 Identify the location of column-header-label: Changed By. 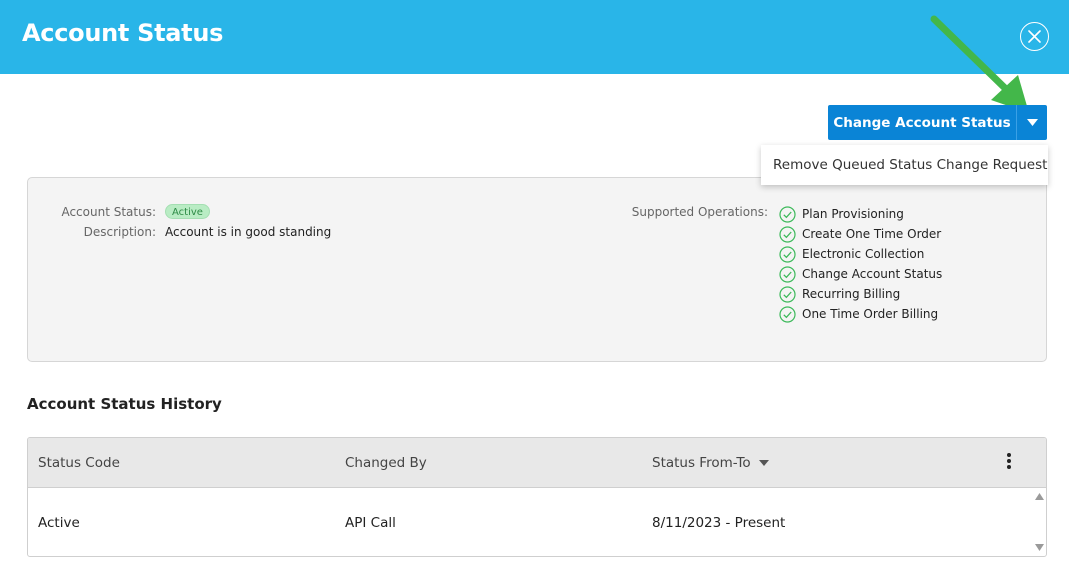
(386, 463).